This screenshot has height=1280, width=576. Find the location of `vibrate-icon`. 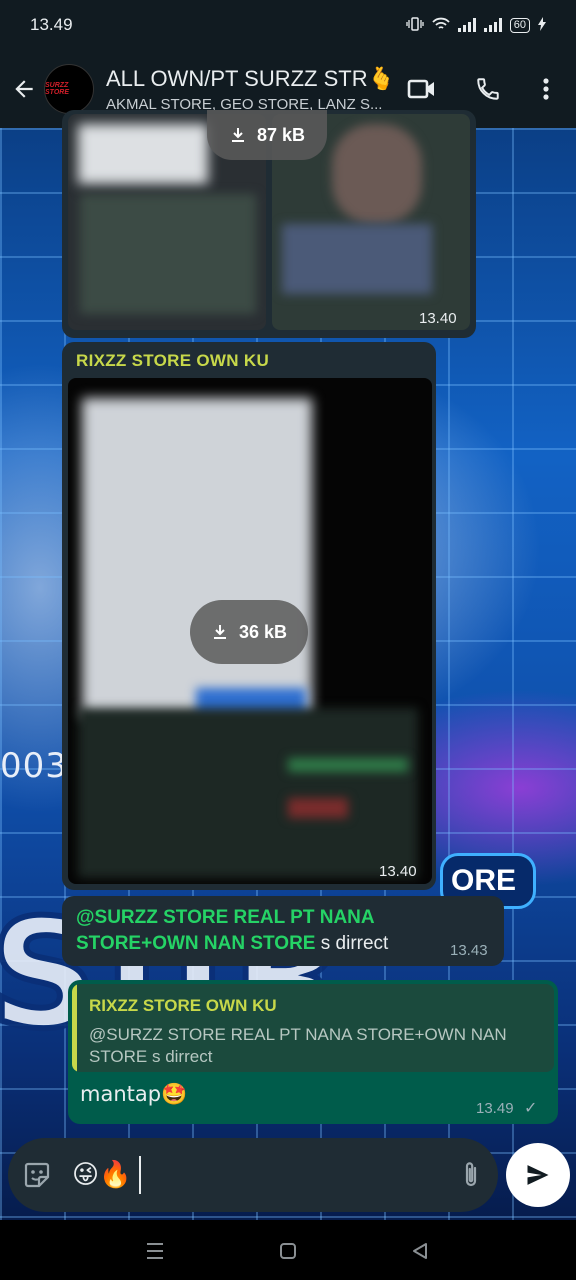

vibrate-icon is located at coordinates (415, 25).